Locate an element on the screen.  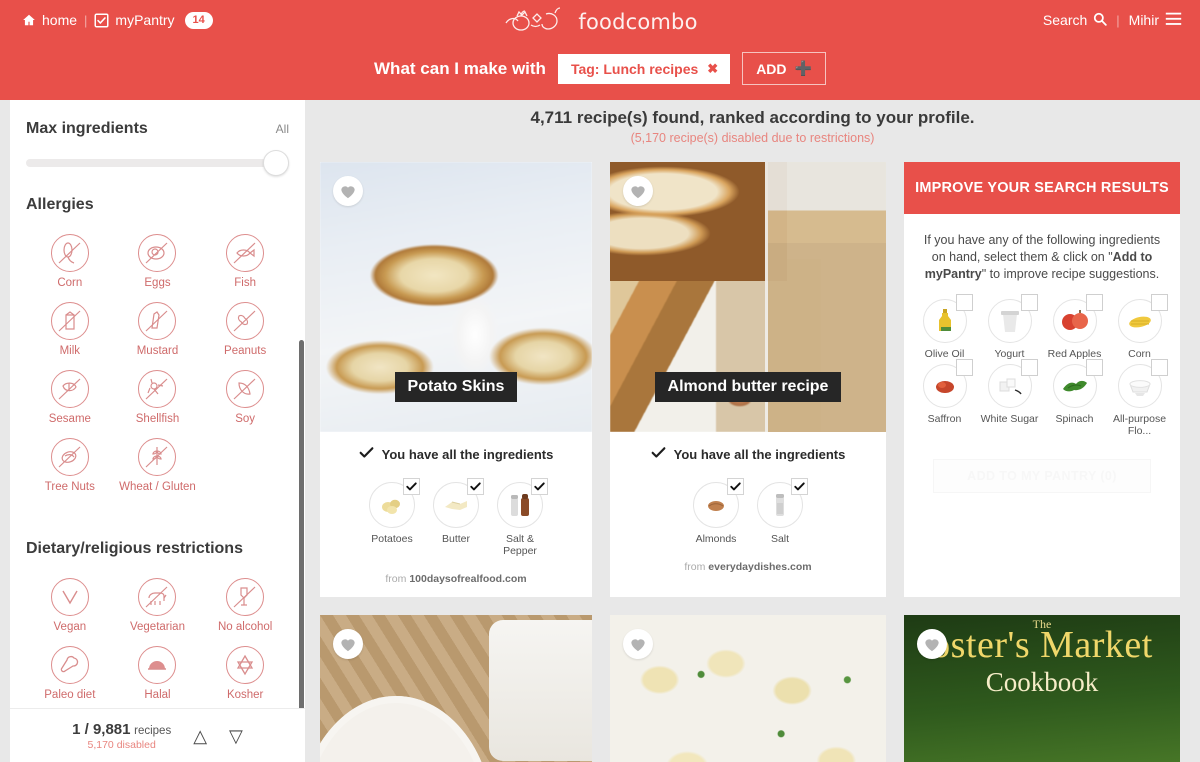
red-apples-icon is located at coordinates (1077, 318).